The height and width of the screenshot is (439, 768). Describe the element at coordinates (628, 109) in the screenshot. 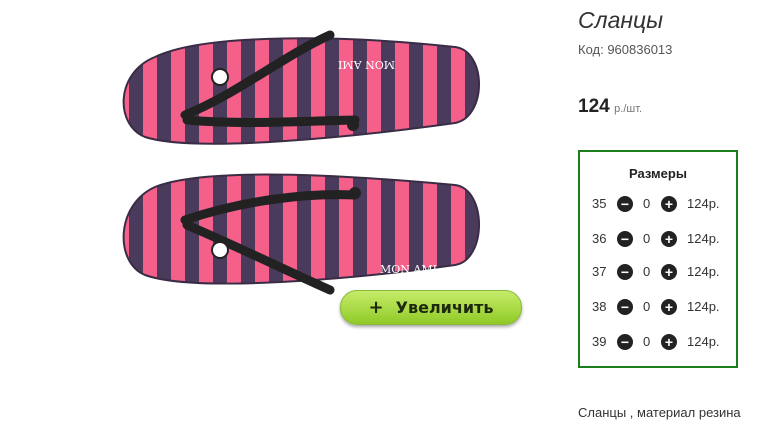

I see `price-unit: р./шт.` at that location.